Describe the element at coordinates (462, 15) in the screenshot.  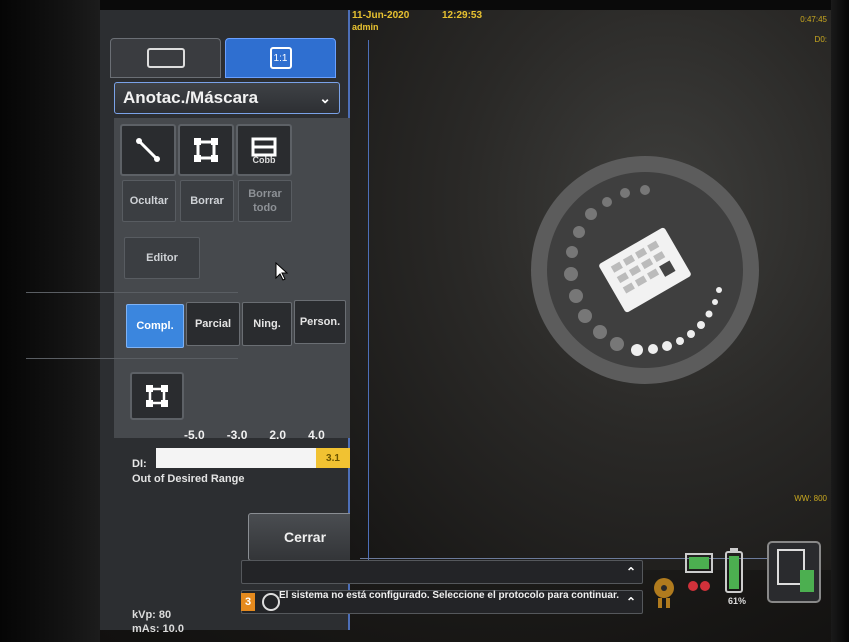
I see `study-time: 12:29:53` at that location.